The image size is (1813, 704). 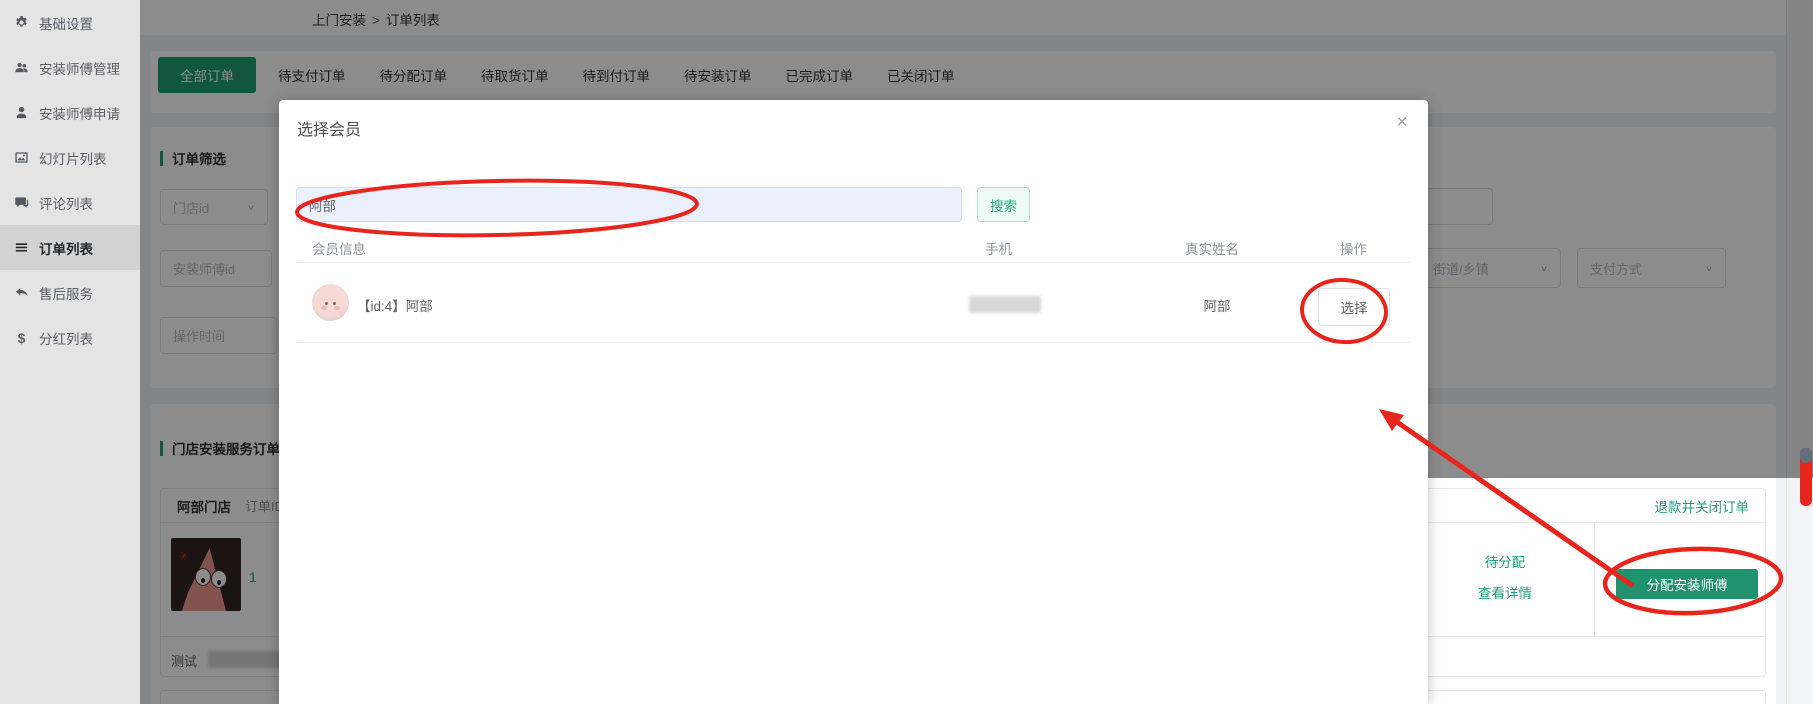 I want to click on aftersale-reply-icon, so click(x=21, y=292).